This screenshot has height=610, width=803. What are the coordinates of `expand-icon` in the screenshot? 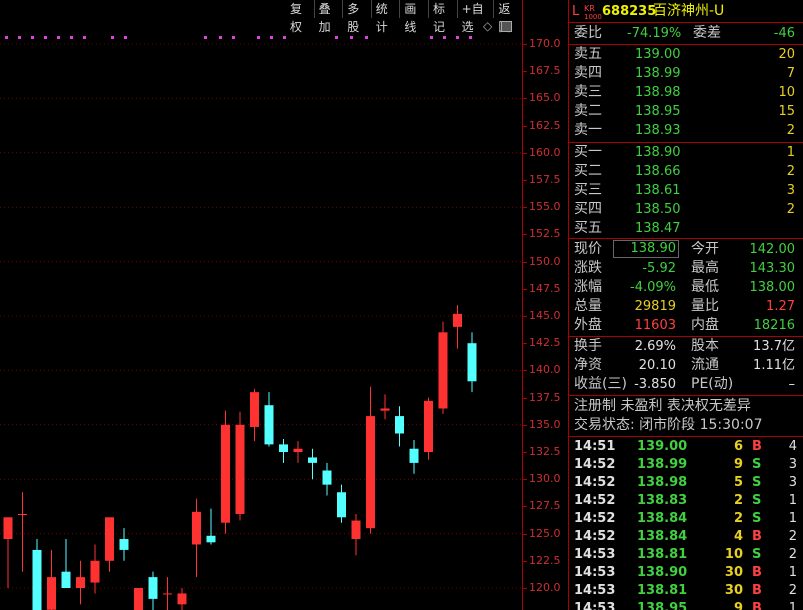 It's located at (506, 26).